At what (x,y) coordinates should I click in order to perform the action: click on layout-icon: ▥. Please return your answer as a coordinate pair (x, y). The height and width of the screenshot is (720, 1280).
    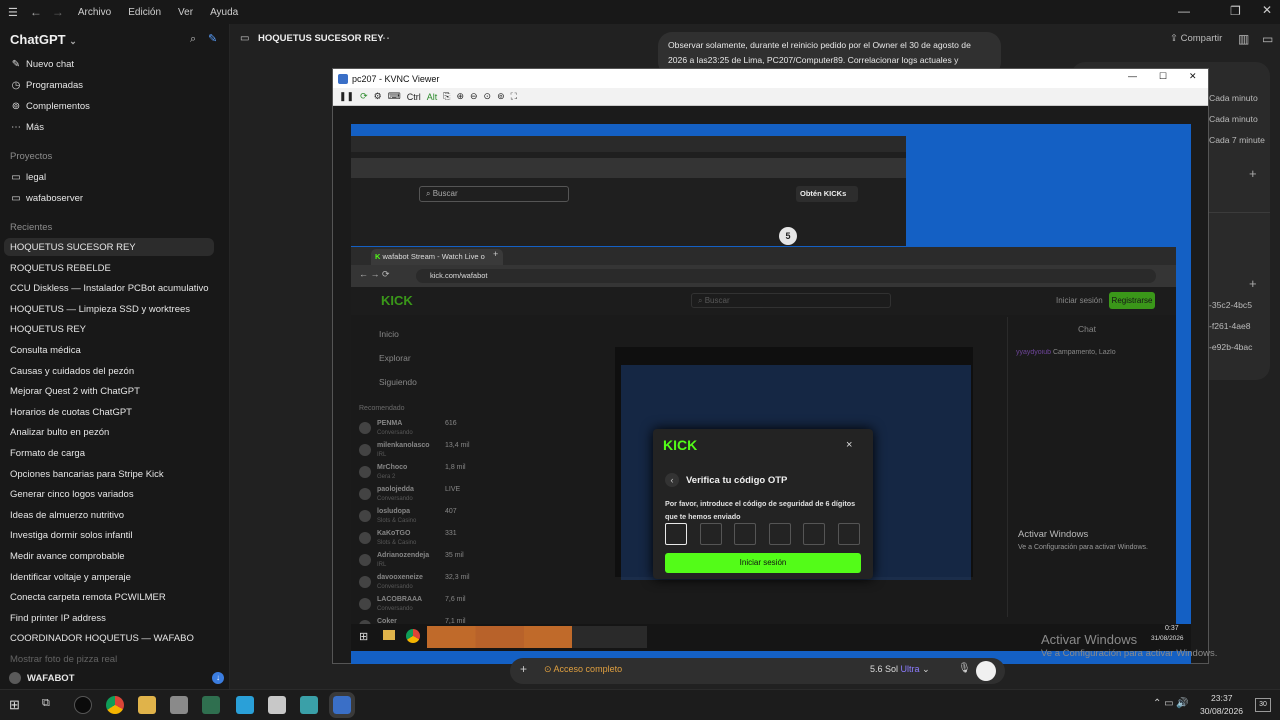
    Looking at the image, I should click on (1243, 39).